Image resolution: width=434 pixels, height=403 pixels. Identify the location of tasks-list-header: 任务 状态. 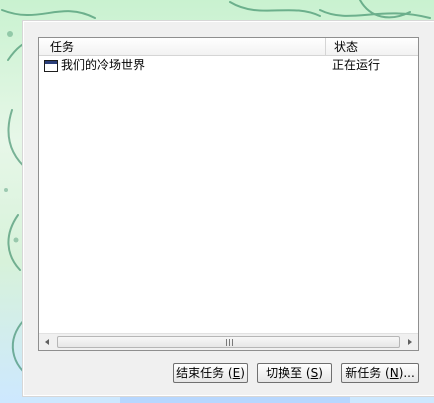
(228, 47).